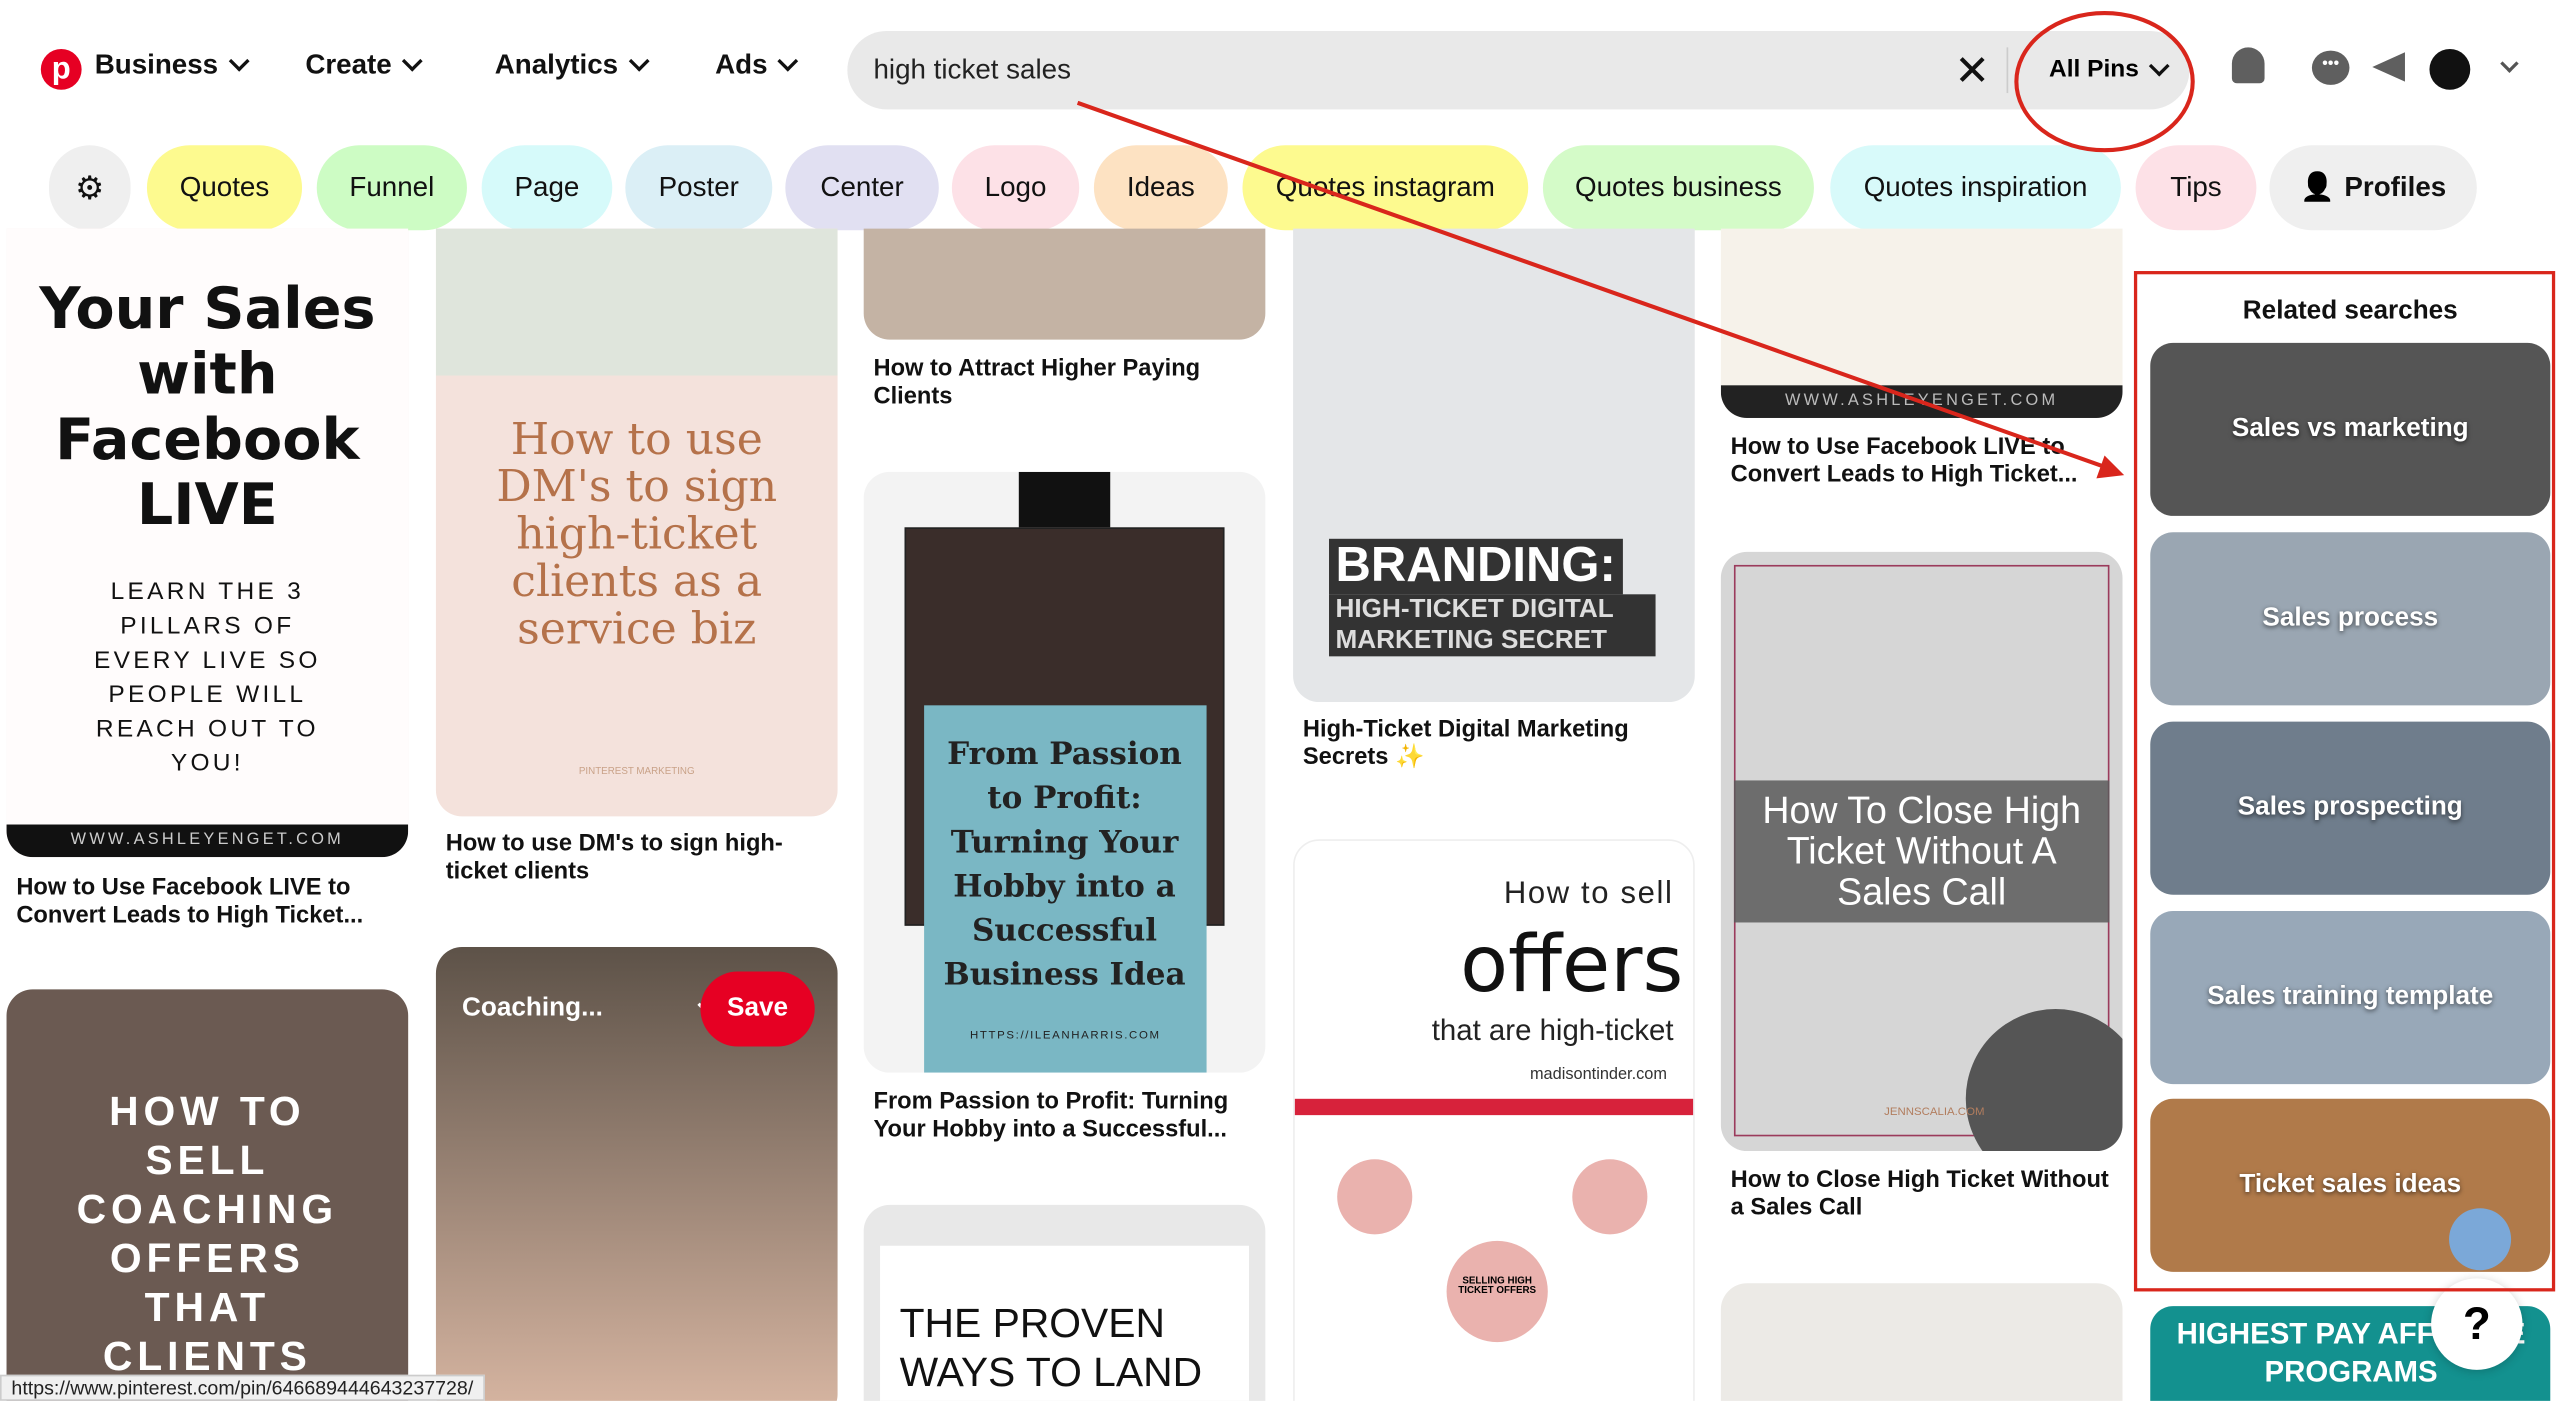  I want to click on annotation-arrowhead, so click(2110, 467).